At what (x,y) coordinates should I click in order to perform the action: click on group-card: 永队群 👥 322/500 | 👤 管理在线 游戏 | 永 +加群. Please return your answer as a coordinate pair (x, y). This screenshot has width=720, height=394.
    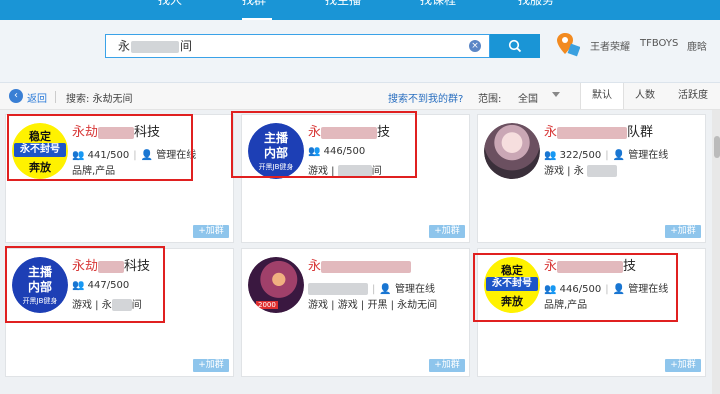
    Looking at the image, I should click on (591, 178).